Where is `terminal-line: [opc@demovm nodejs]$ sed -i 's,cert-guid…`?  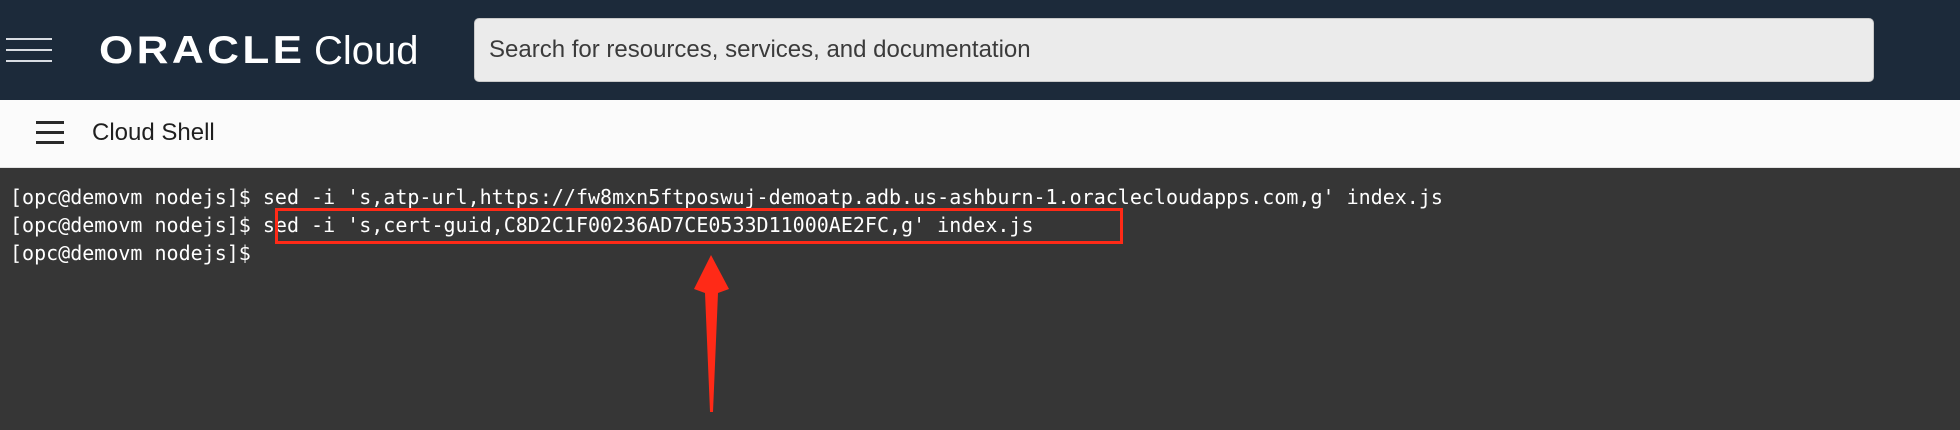 terminal-line: [opc@demovm nodejs]$ sed -i 's,cert-guid… is located at coordinates (522, 225).